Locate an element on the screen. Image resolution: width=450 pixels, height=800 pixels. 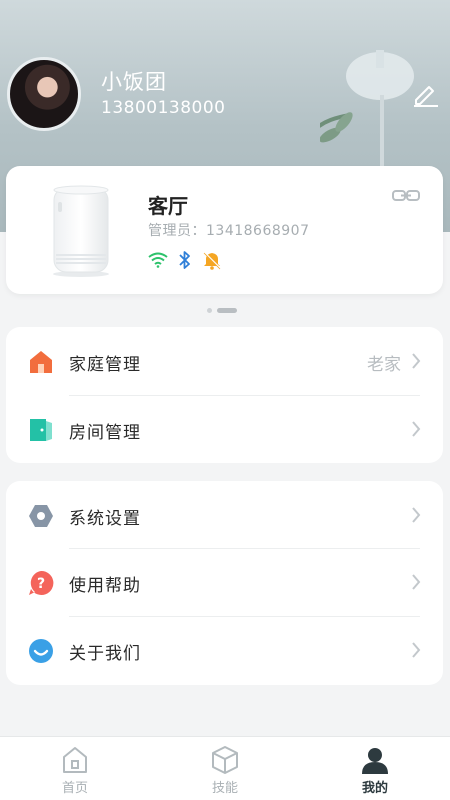
home-tab-icon is located at coordinates (75, 760).